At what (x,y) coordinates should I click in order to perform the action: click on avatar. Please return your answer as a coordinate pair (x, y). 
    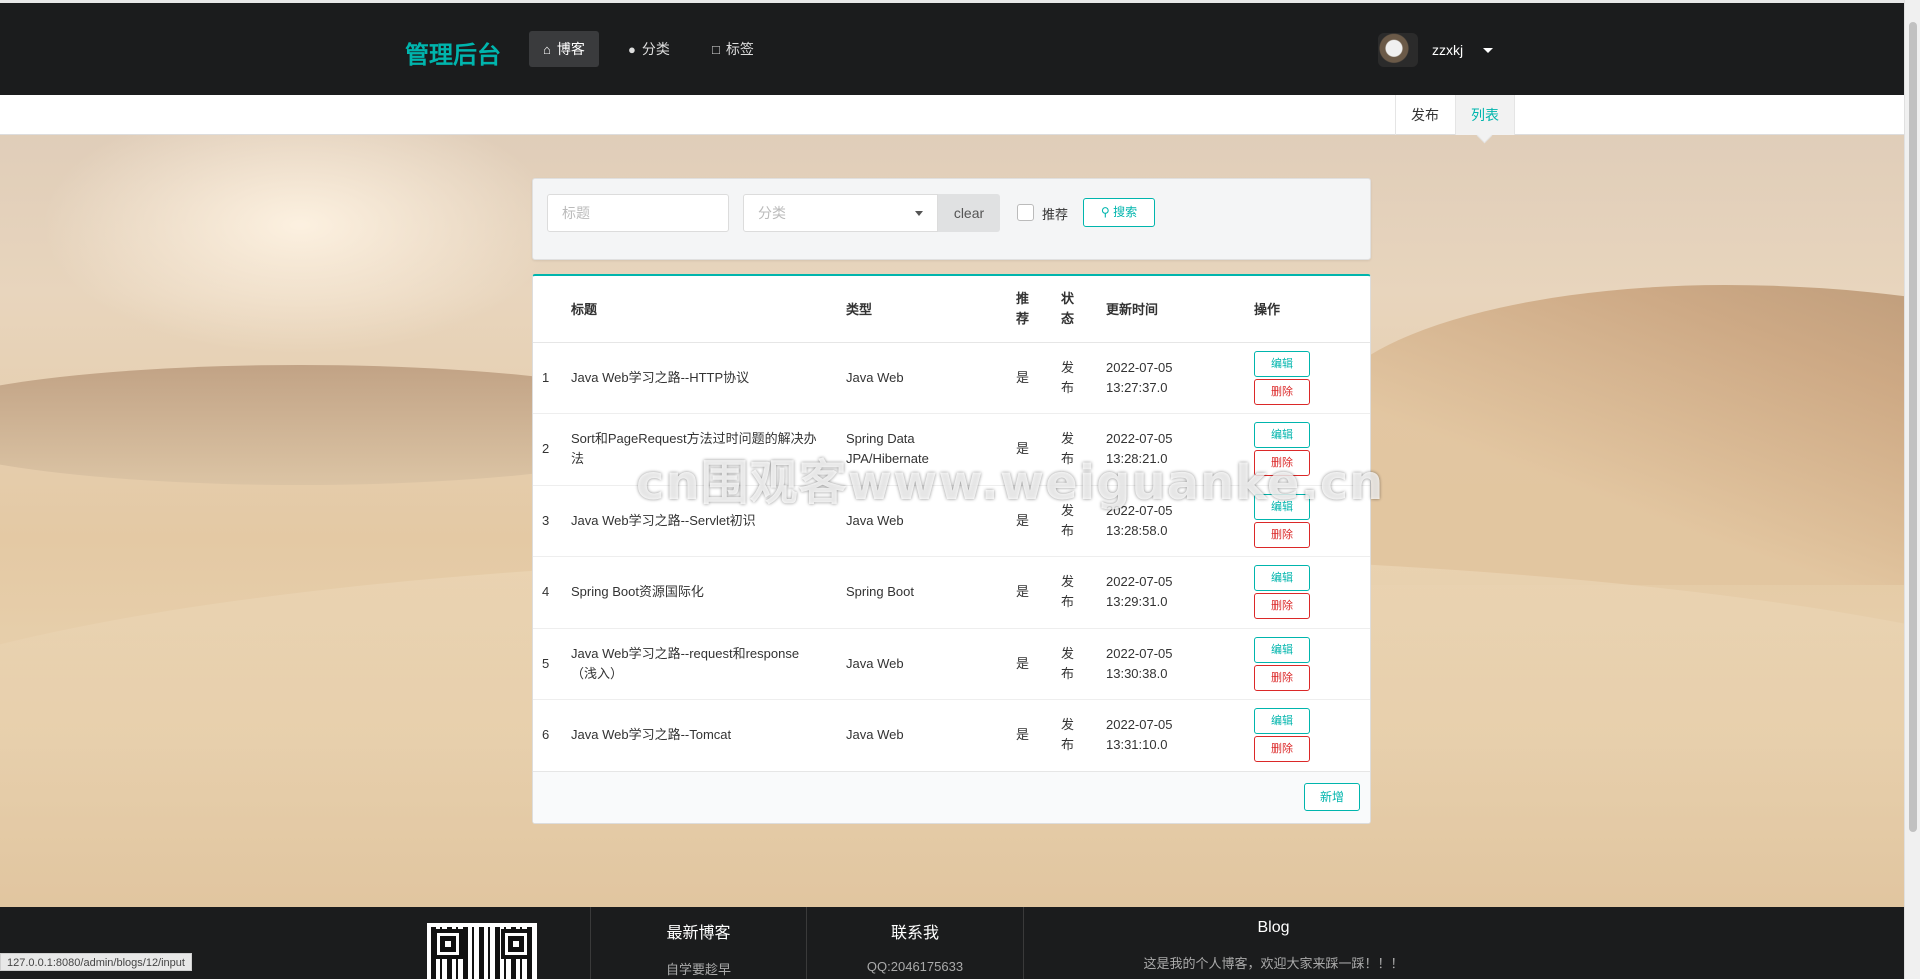
    Looking at the image, I should click on (1398, 50).